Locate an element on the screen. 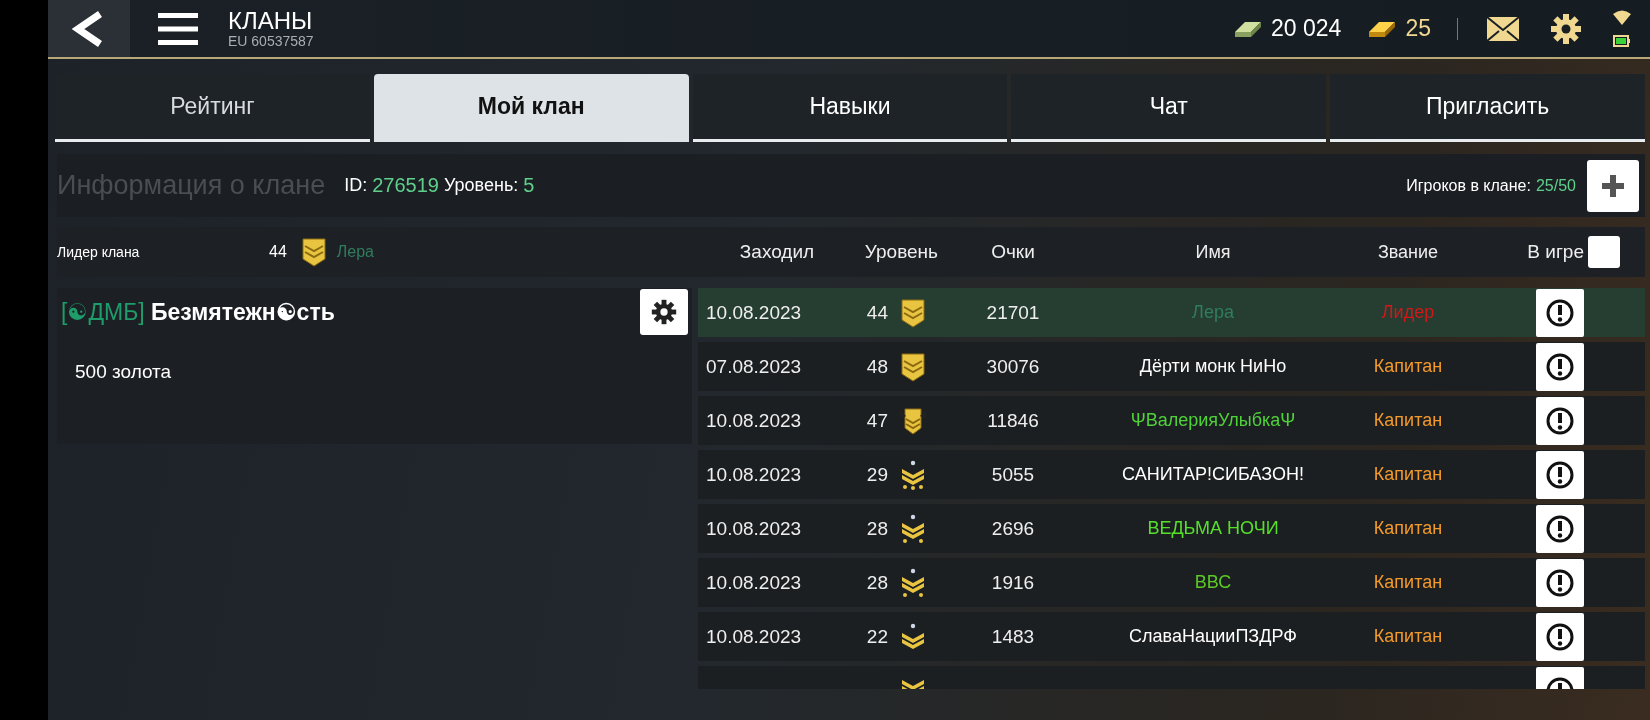 The image size is (1650, 720). player-name: СлаваНацииПЗДРФ is located at coordinates (1213, 636).